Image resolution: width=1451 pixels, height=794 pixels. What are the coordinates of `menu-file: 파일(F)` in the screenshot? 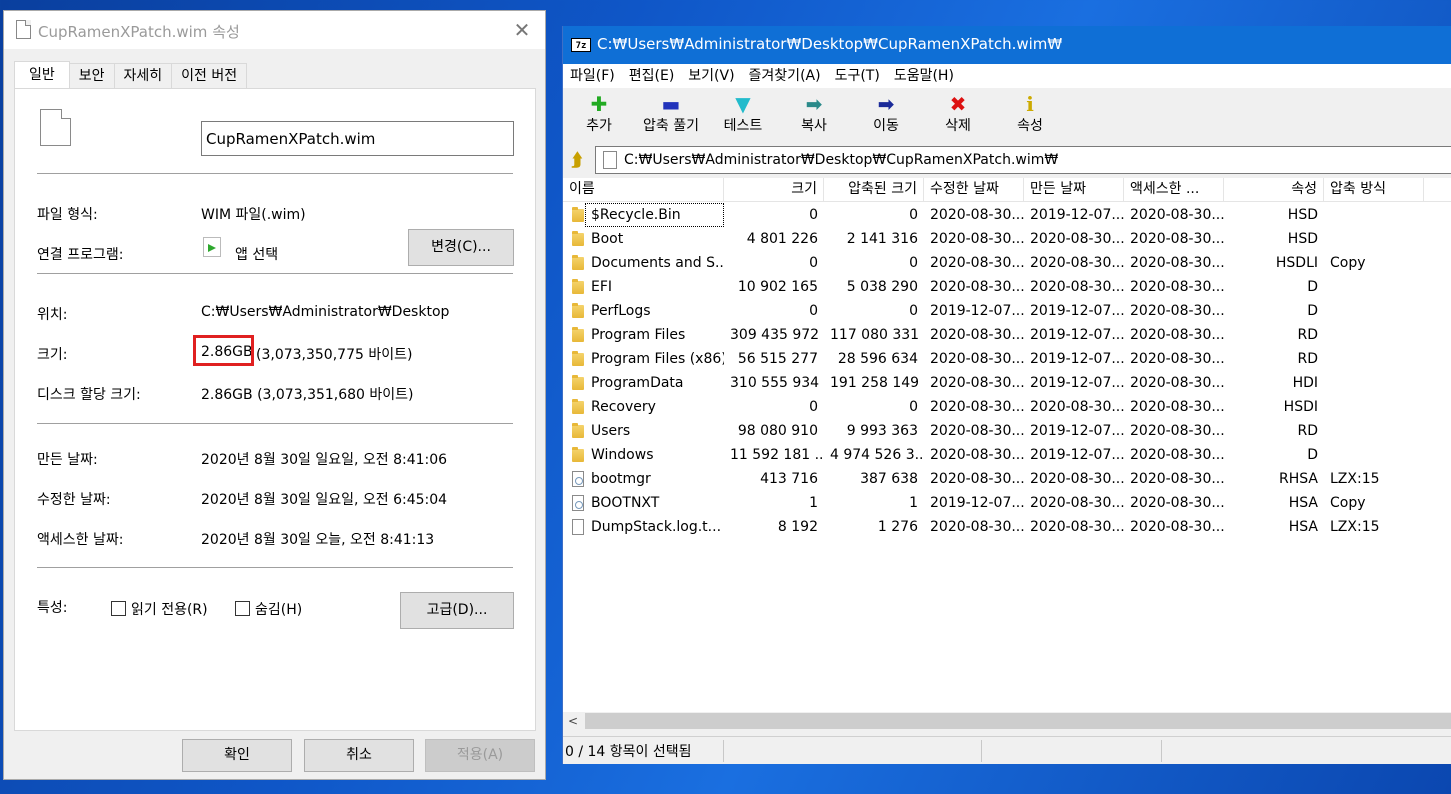 It's located at (592, 76).